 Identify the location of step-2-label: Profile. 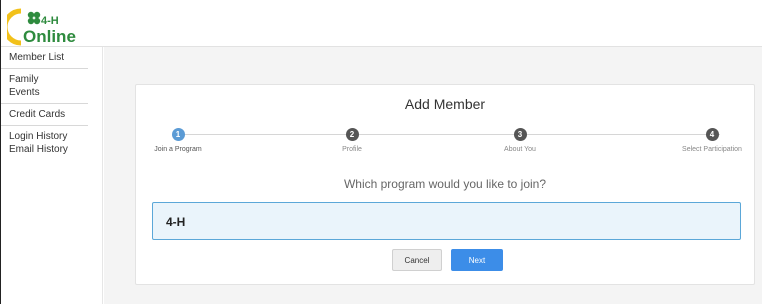
(352, 149).